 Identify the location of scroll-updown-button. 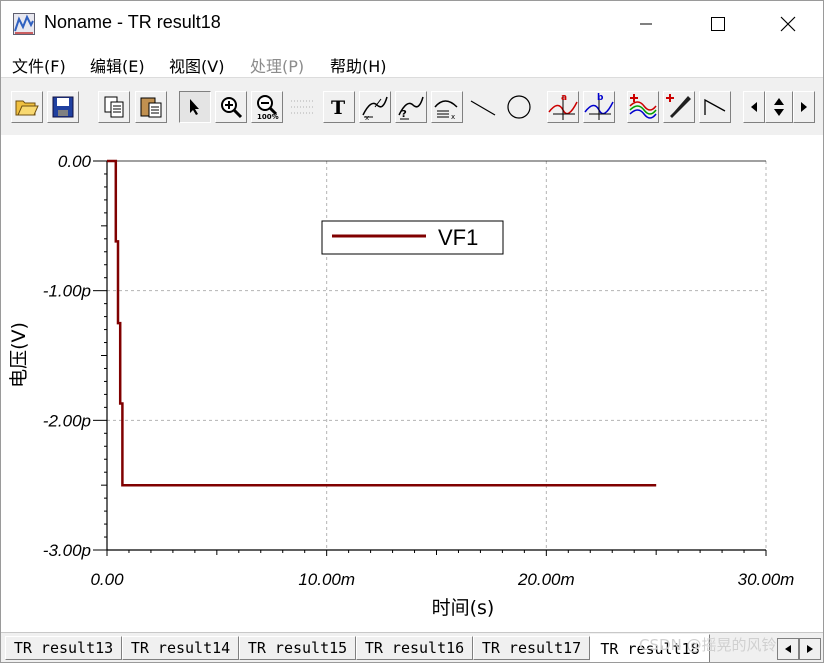
(779, 107).